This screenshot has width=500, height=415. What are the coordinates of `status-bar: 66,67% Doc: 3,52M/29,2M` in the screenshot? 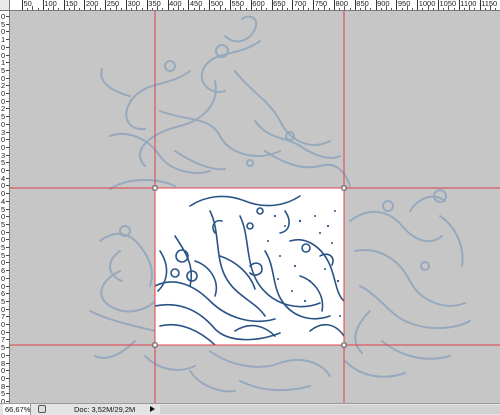 It's located at (250, 409).